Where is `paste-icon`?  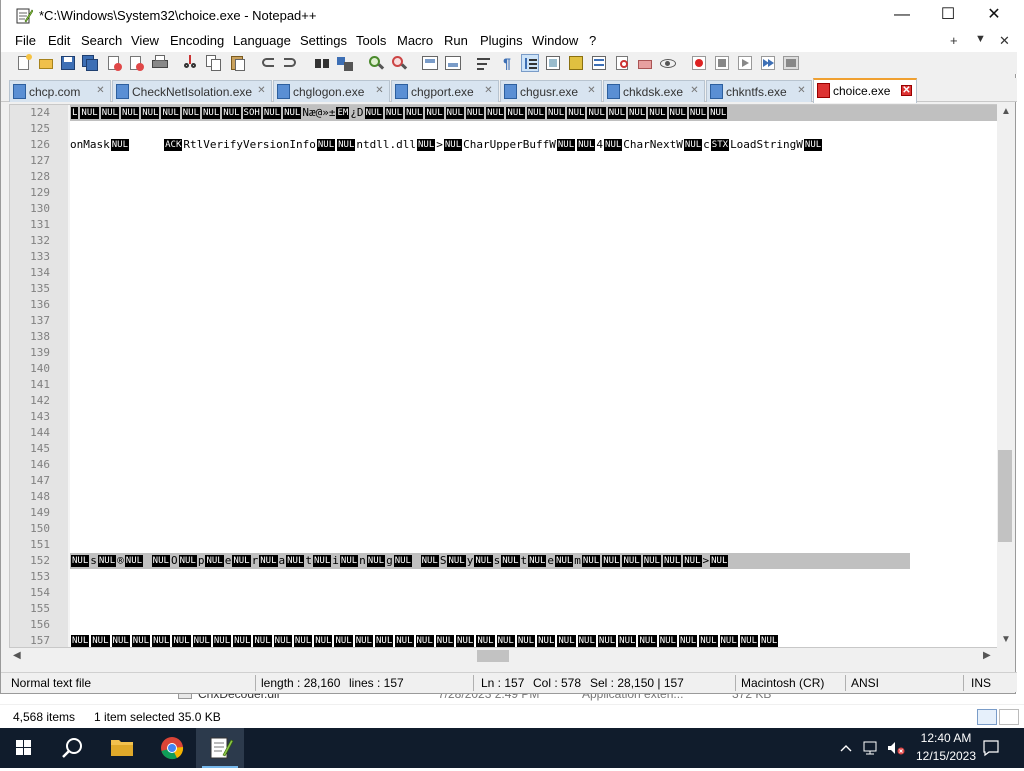 paste-icon is located at coordinates (238, 63).